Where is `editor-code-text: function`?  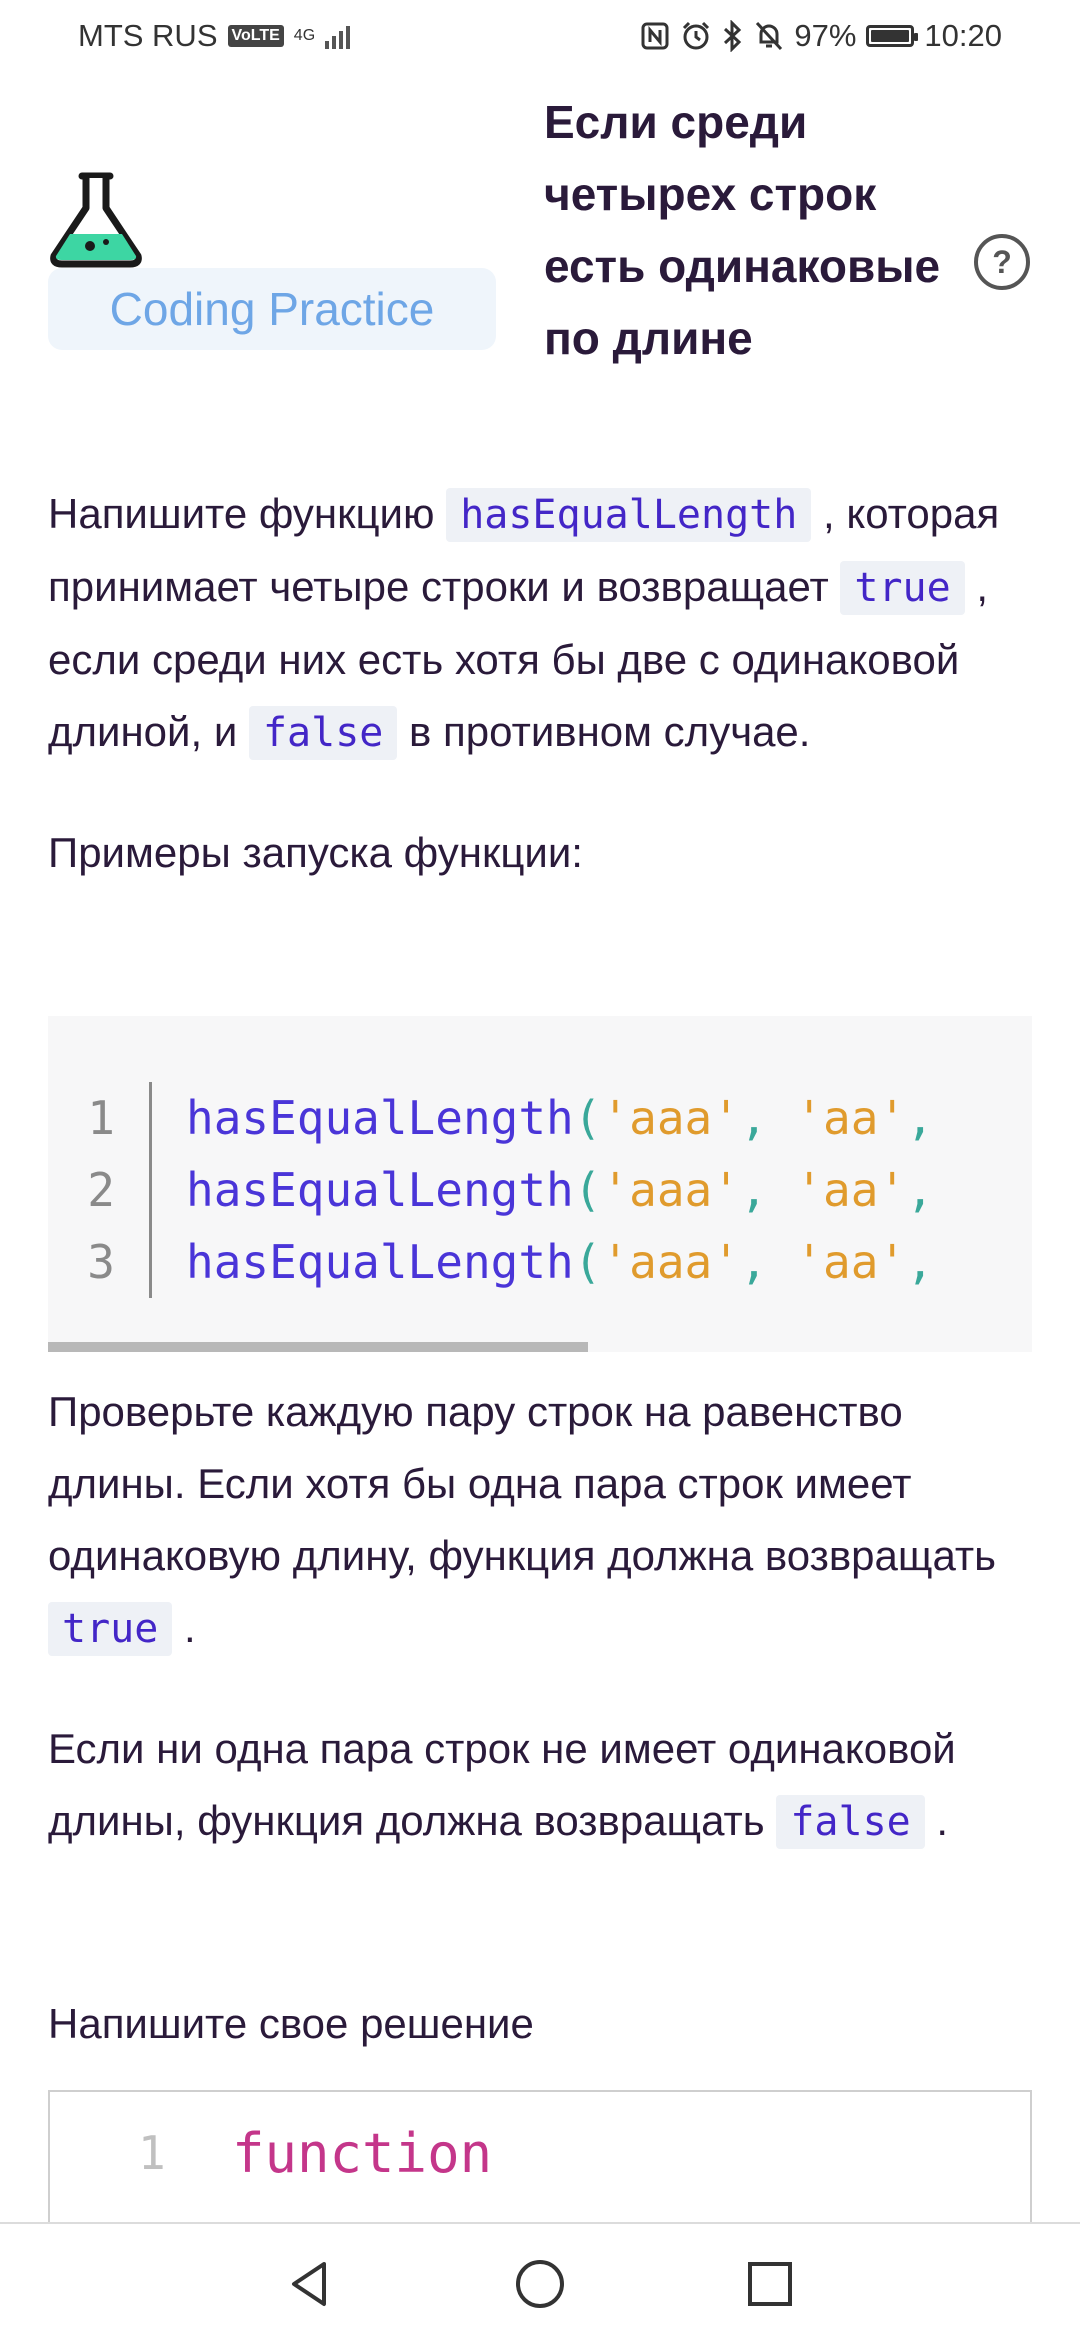 editor-code-text: function is located at coordinates (362, 2153).